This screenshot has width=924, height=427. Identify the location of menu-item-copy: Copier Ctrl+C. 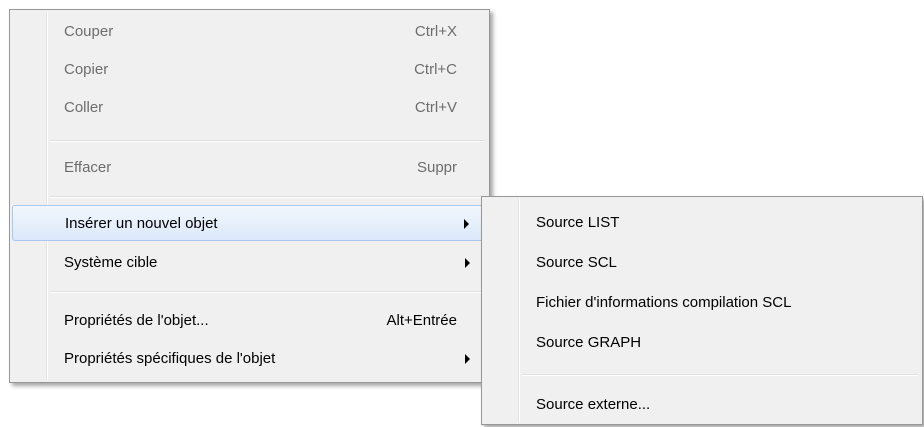
(249, 70).